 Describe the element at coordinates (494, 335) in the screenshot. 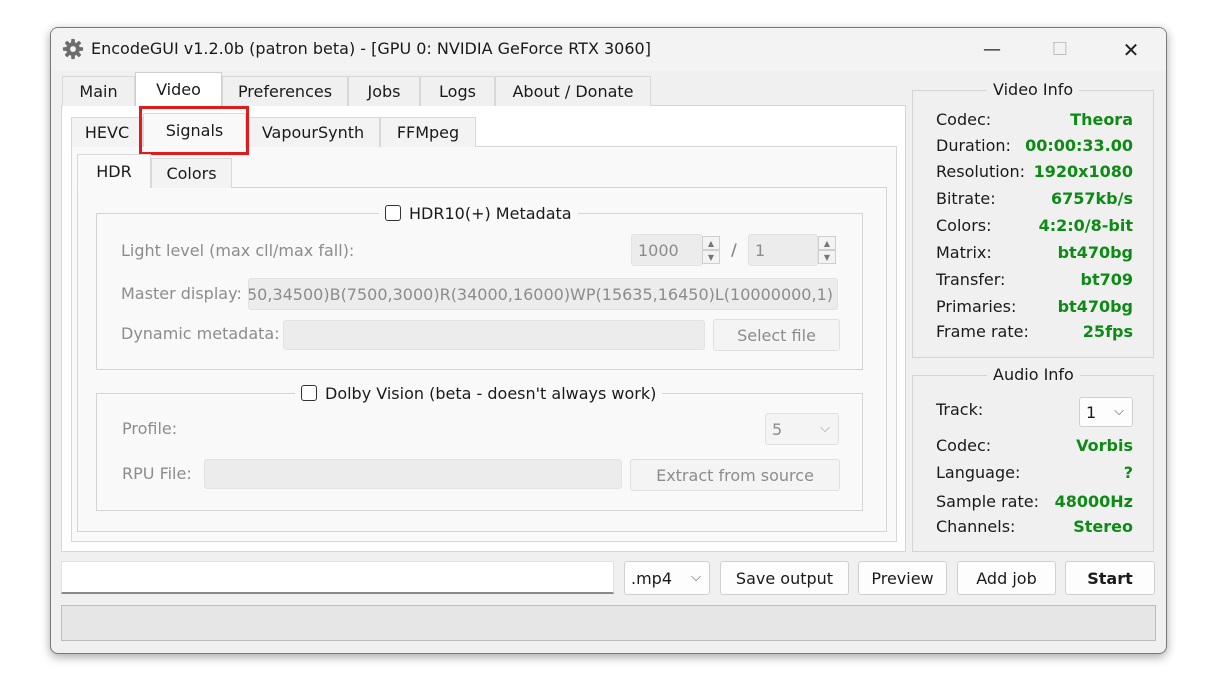

I see `dynamic-metadata-input` at that location.